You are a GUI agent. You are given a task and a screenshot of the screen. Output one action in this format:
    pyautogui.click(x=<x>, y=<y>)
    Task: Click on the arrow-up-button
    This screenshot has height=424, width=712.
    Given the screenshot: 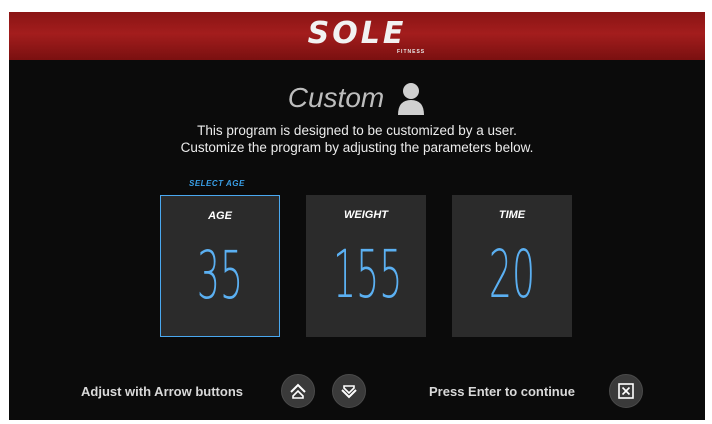 What is the action you would take?
    pyautogui.click(x=298, y=391)
    